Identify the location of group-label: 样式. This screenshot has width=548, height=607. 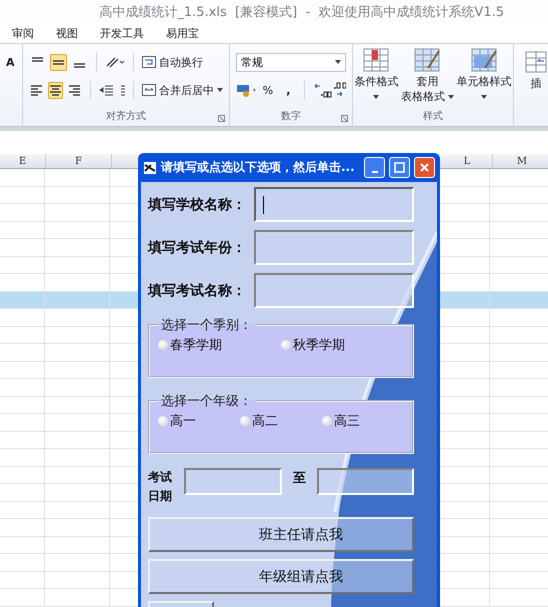
(433, 116).